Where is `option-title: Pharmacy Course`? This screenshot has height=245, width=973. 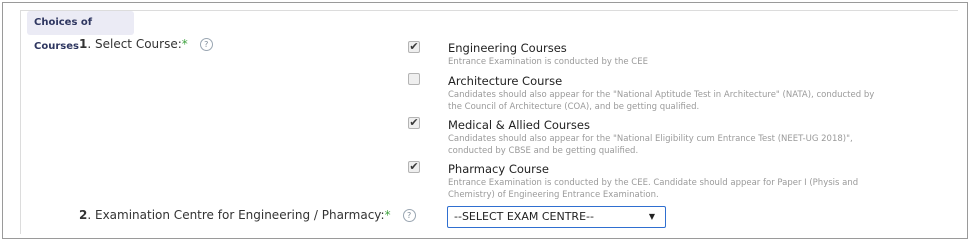
option-title: Pharmacy Course is located at coordinates (498, 169).